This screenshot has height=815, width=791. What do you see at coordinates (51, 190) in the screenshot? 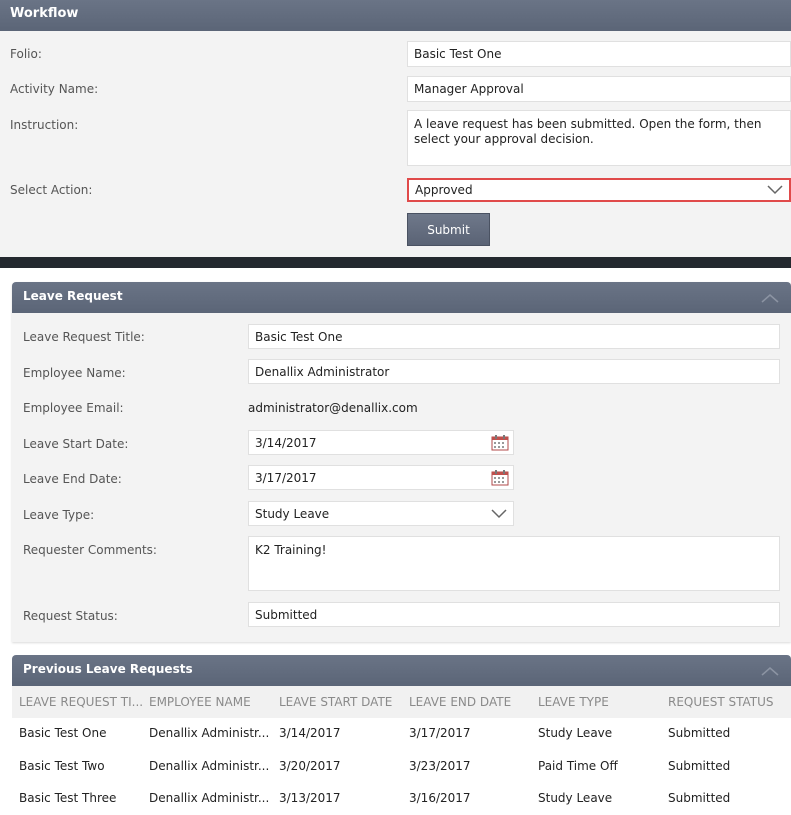
I see `select-action-label: Select Action:` at bounding box center [51, 190].